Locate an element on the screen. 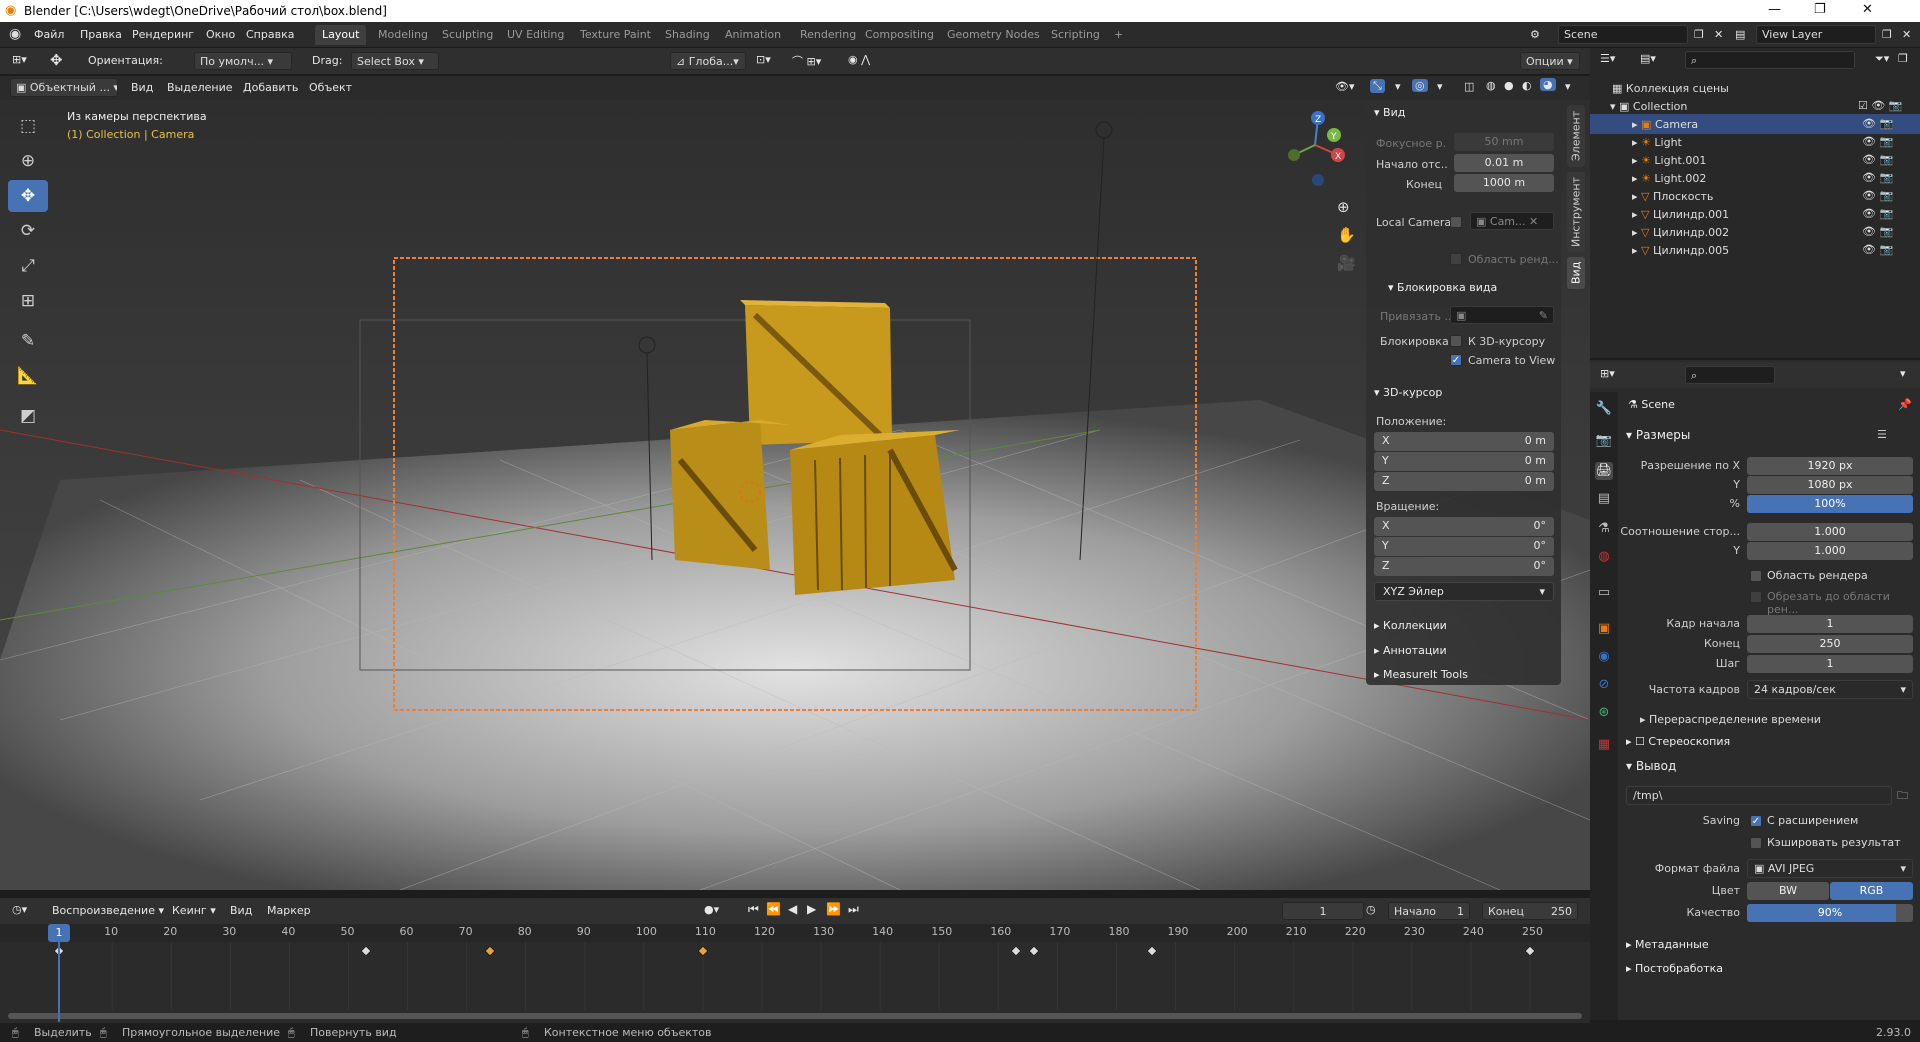 This screenshot has height=1042, width=1920. outliner-item-plane: ▸ ▽ Плоскость 👁 📷 is located at coordinates (1755, 196).